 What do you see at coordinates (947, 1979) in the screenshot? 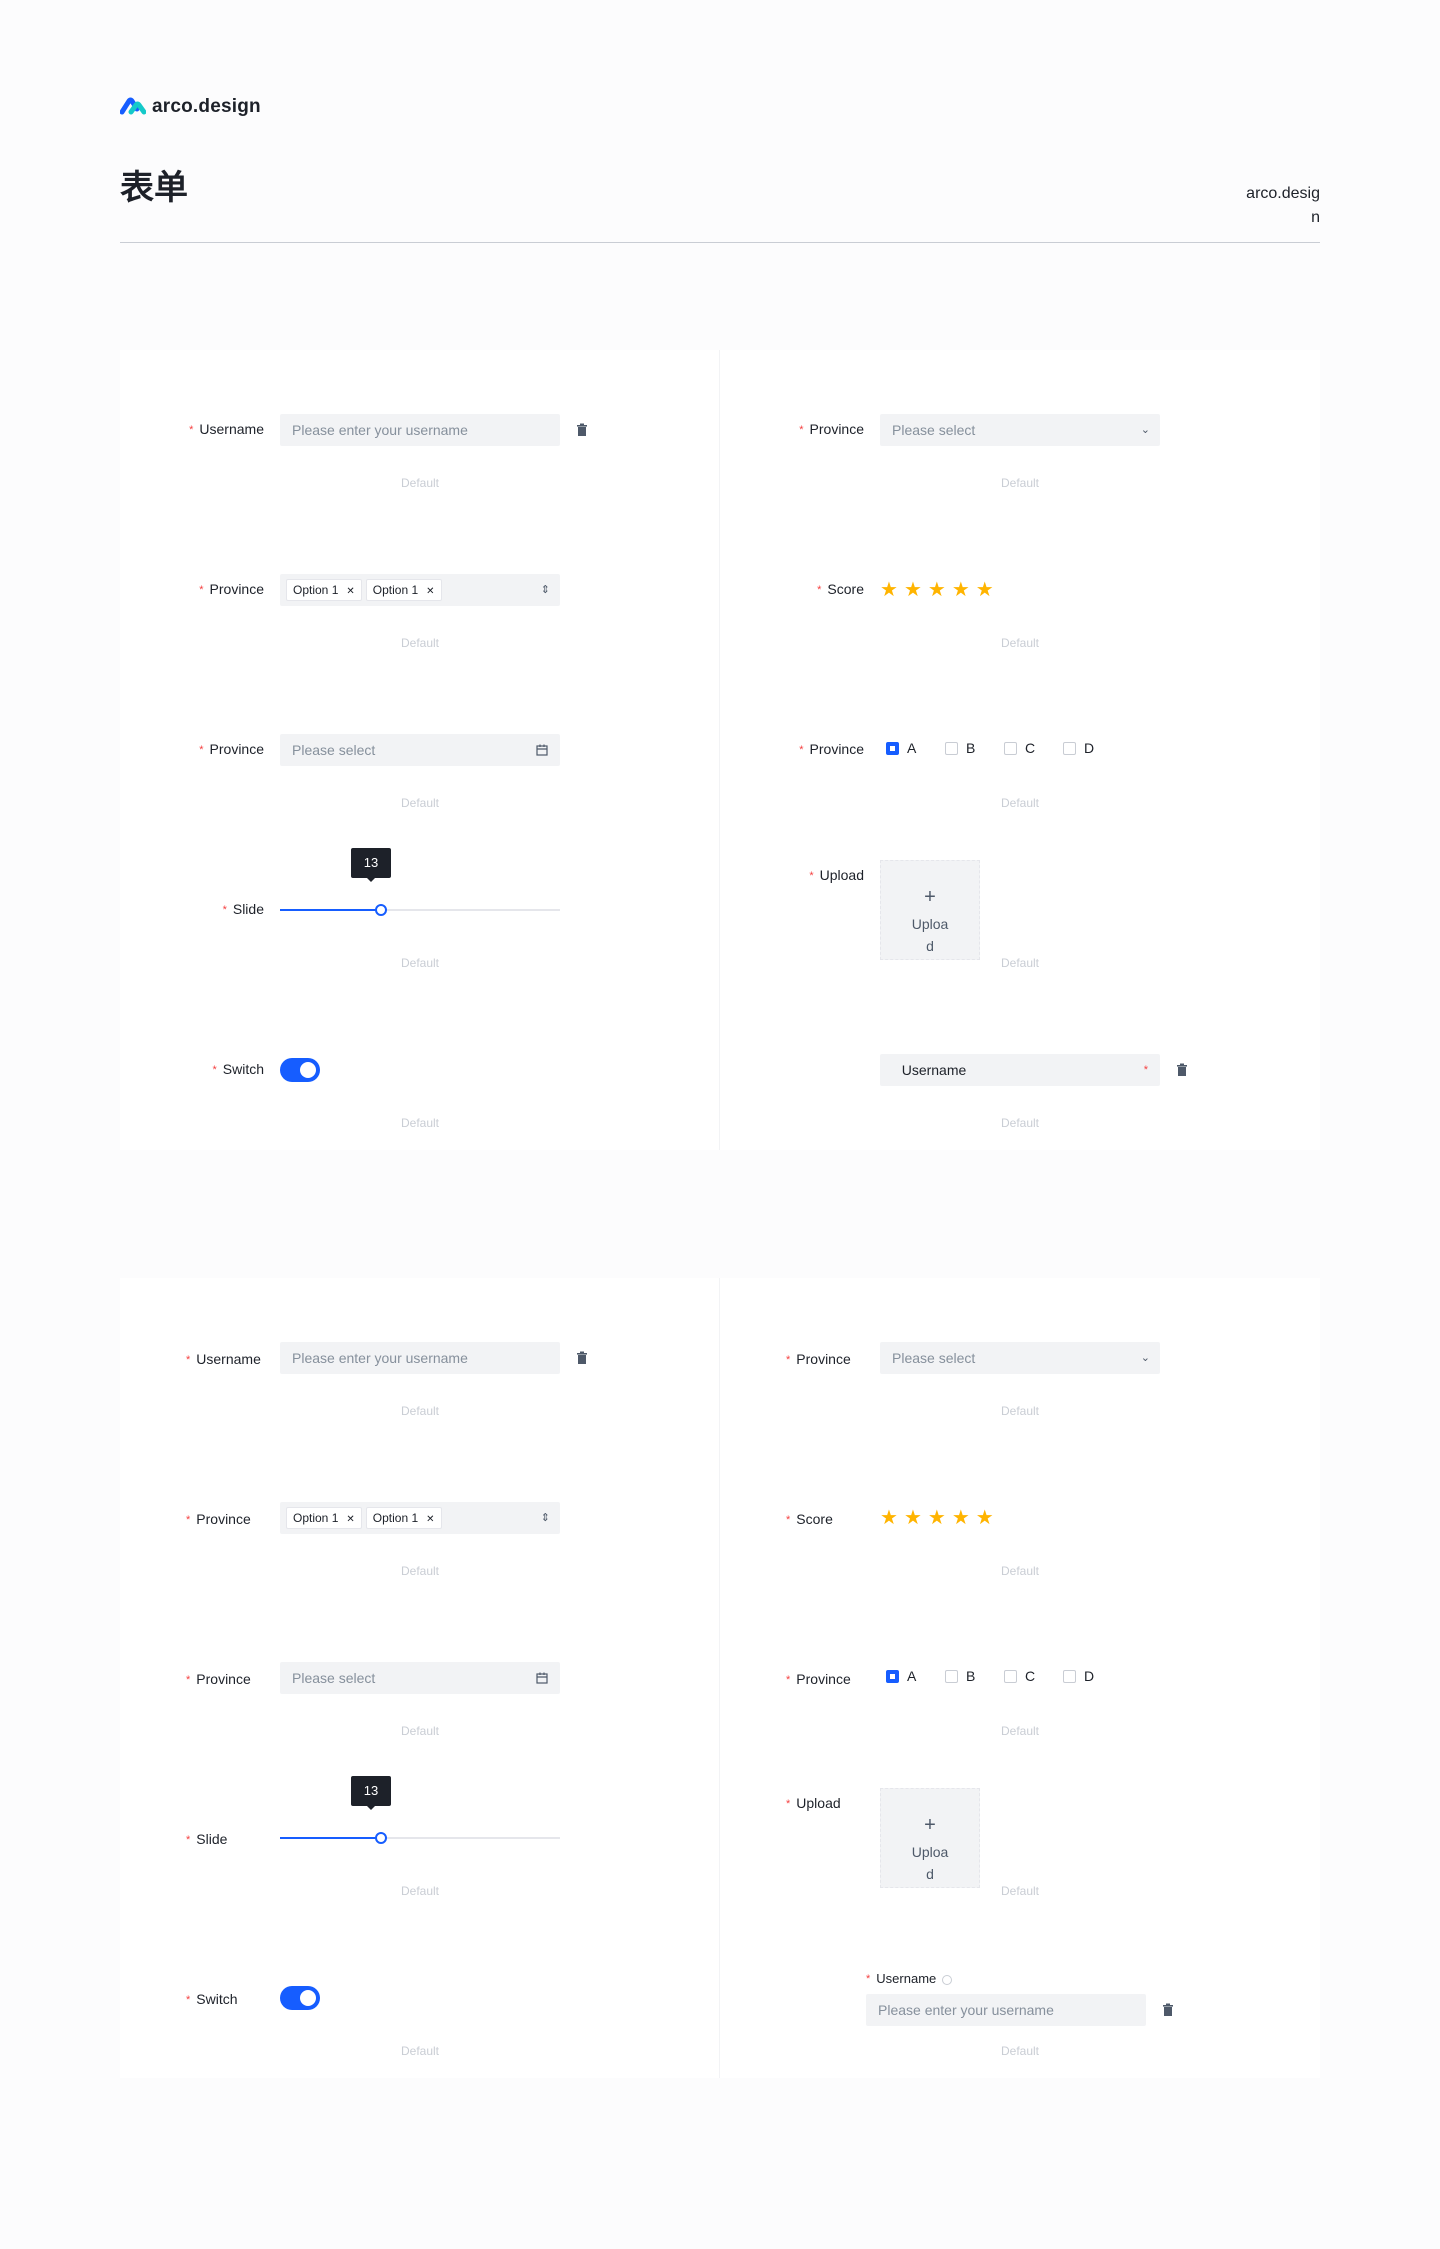
I see `info-icon` at bounding box center [947, 1979].